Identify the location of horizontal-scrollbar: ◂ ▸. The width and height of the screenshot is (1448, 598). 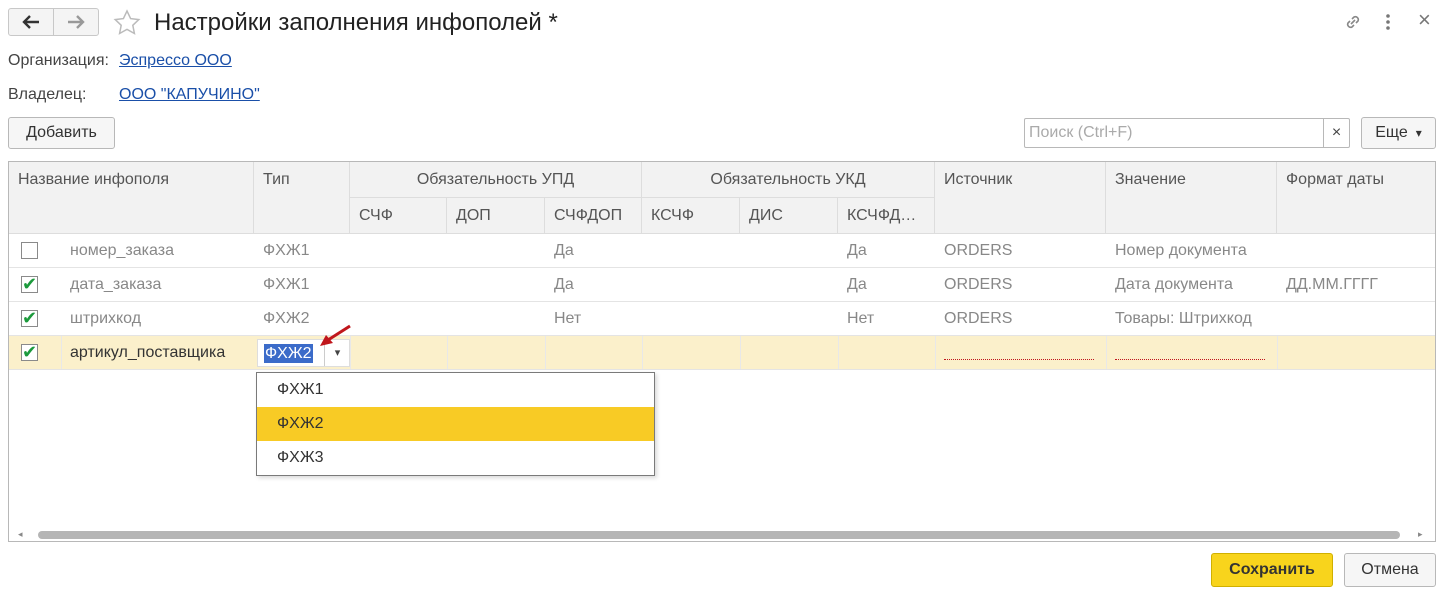
(722, 534).